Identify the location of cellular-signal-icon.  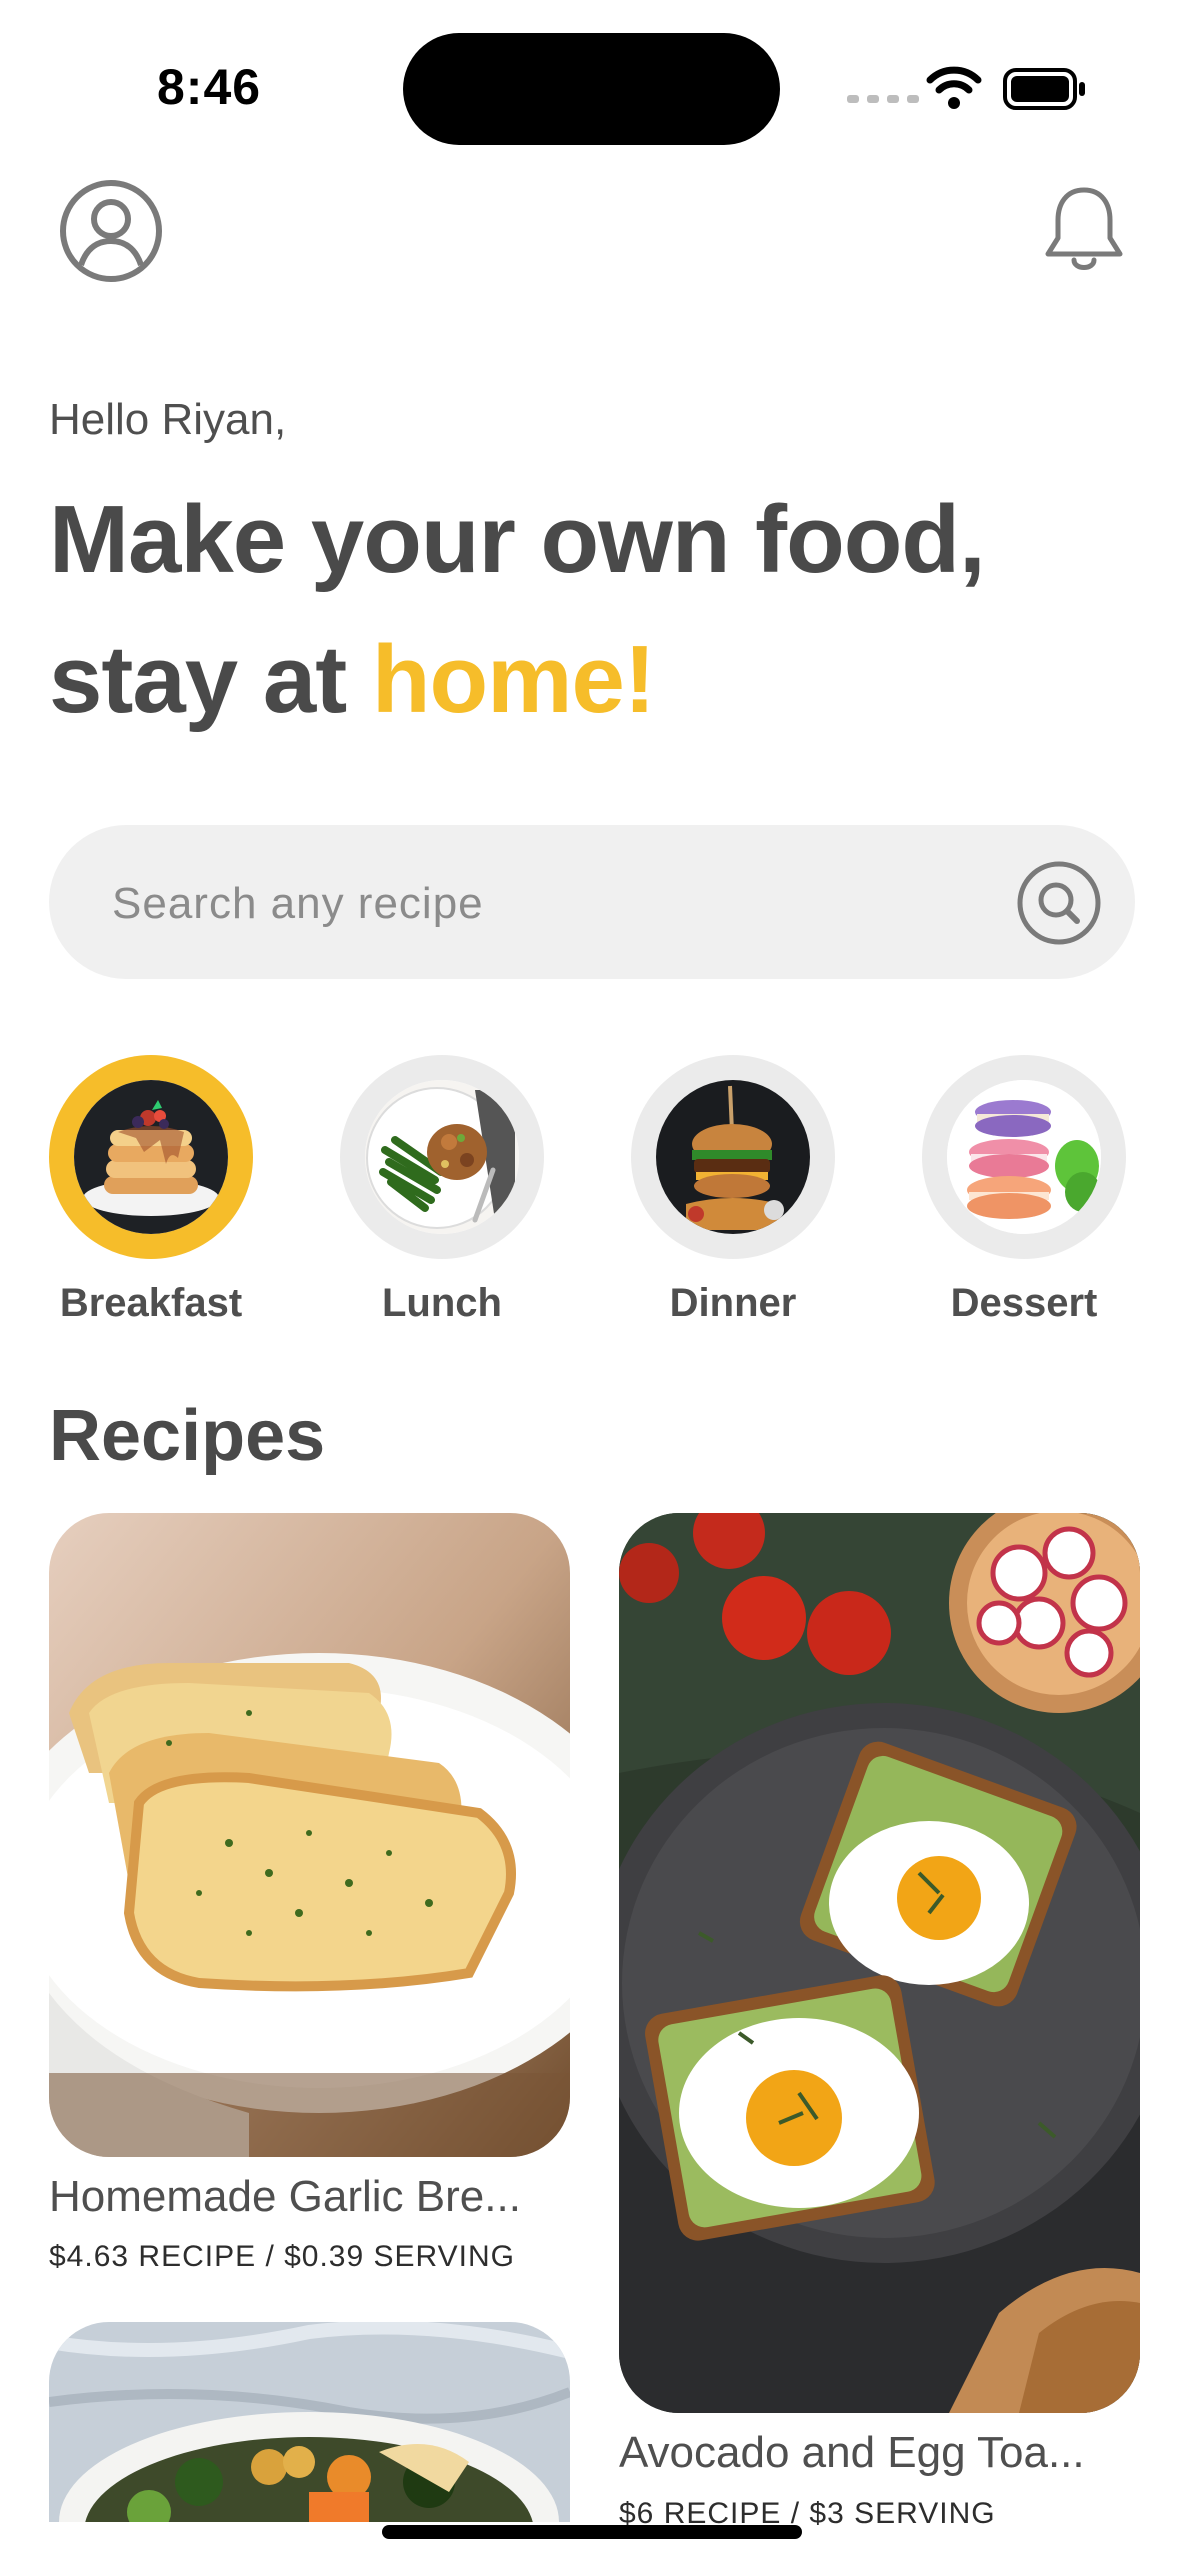
(883, 99).